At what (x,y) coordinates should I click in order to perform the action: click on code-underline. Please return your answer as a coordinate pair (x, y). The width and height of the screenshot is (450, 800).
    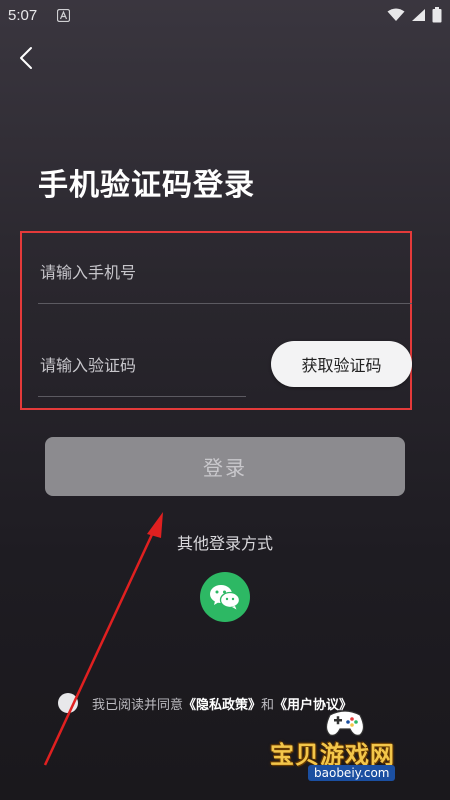
    Looking at the image, I should click on (142, 396).